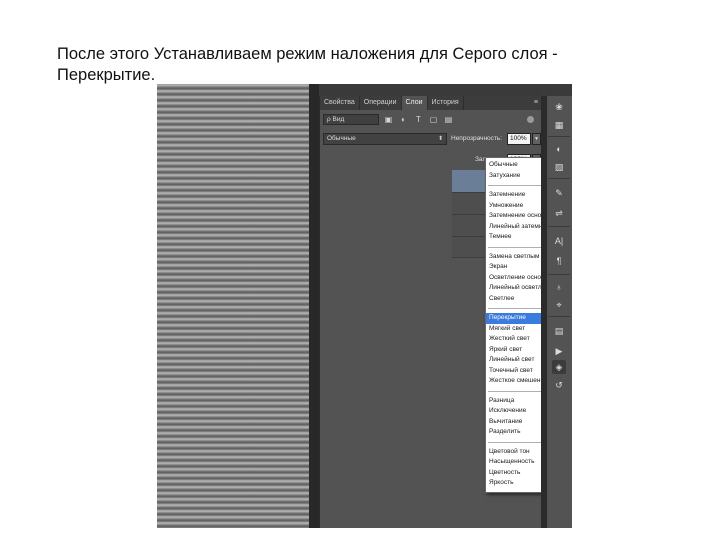 This screenshot has height=540, width=720. I want to click on brush-icon: ✎, so click(559, 193).